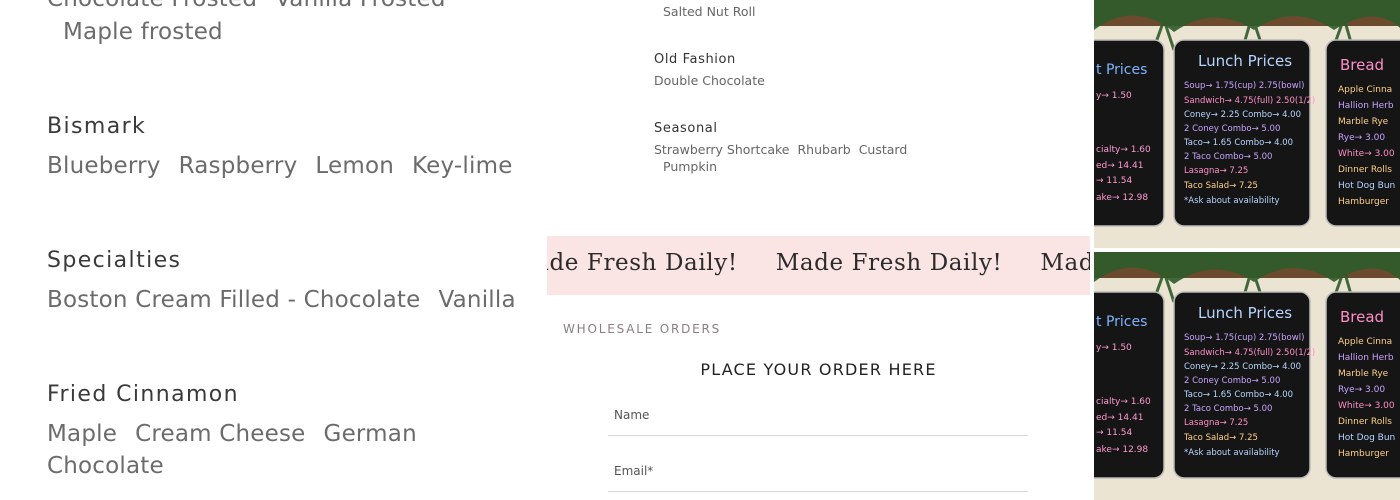 The width and height of the screenshot is (1400, 500). I want to click on menu-item: Chocolate, so click(105, 466).